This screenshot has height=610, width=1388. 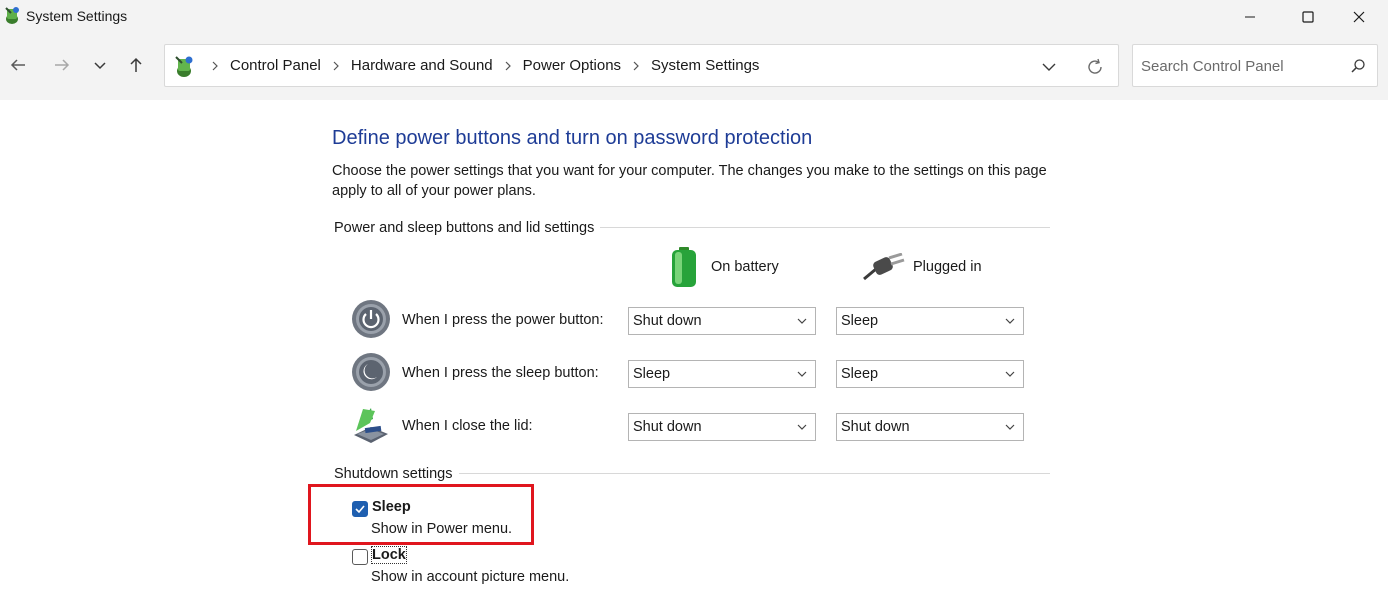 What do you see at coordinates (722, 374) in the screenshot?
I see `sleep-button-battery-select: Sleep` at bounding box center [722, 374].